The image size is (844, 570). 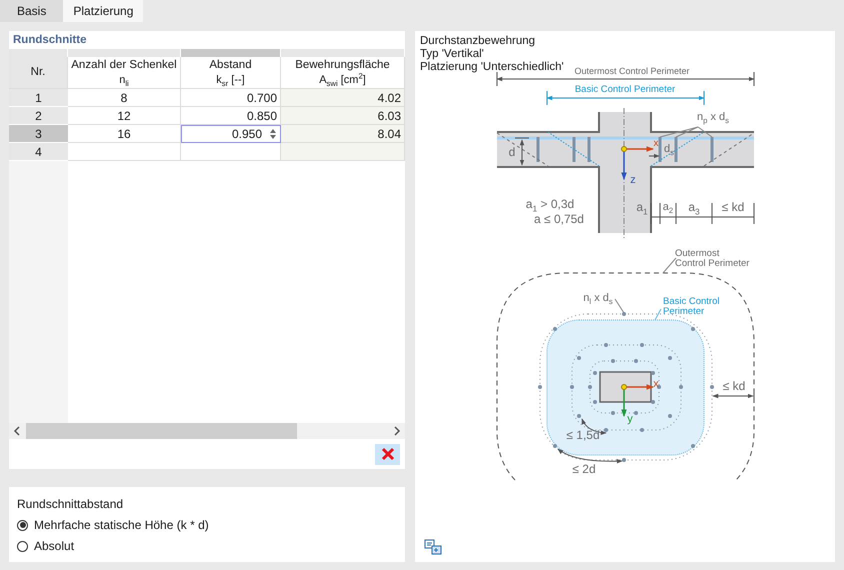 What do you see at coordinates (584, 469) in the screenshot?
I see `diagram-label: ≤ 2d` at bounding box center [584, 469].